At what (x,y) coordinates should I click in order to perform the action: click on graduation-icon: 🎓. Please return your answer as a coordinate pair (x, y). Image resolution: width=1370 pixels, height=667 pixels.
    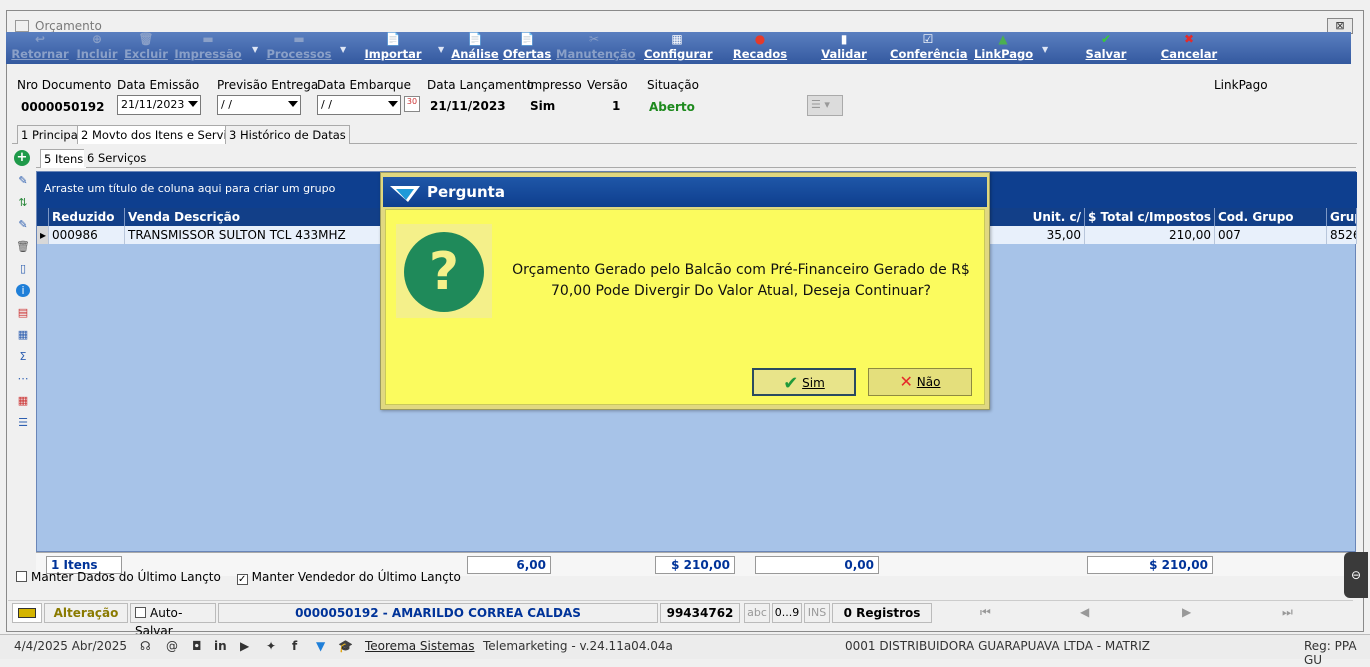
    Looking at the image, I should click on (345, 646).